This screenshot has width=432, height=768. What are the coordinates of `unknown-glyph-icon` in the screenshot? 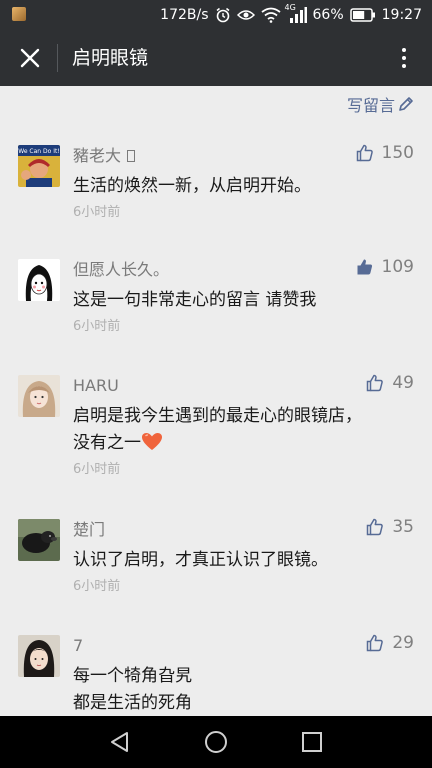 It's located at (131, 156).